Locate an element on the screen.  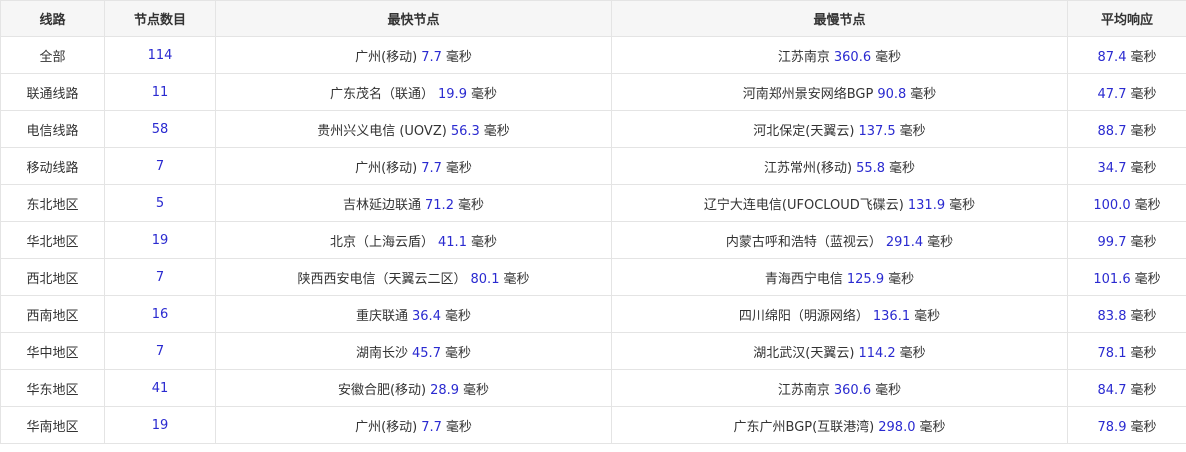
slowest-node-name: 湖北武汉(天翼云) is located at coordinates (804, 353).